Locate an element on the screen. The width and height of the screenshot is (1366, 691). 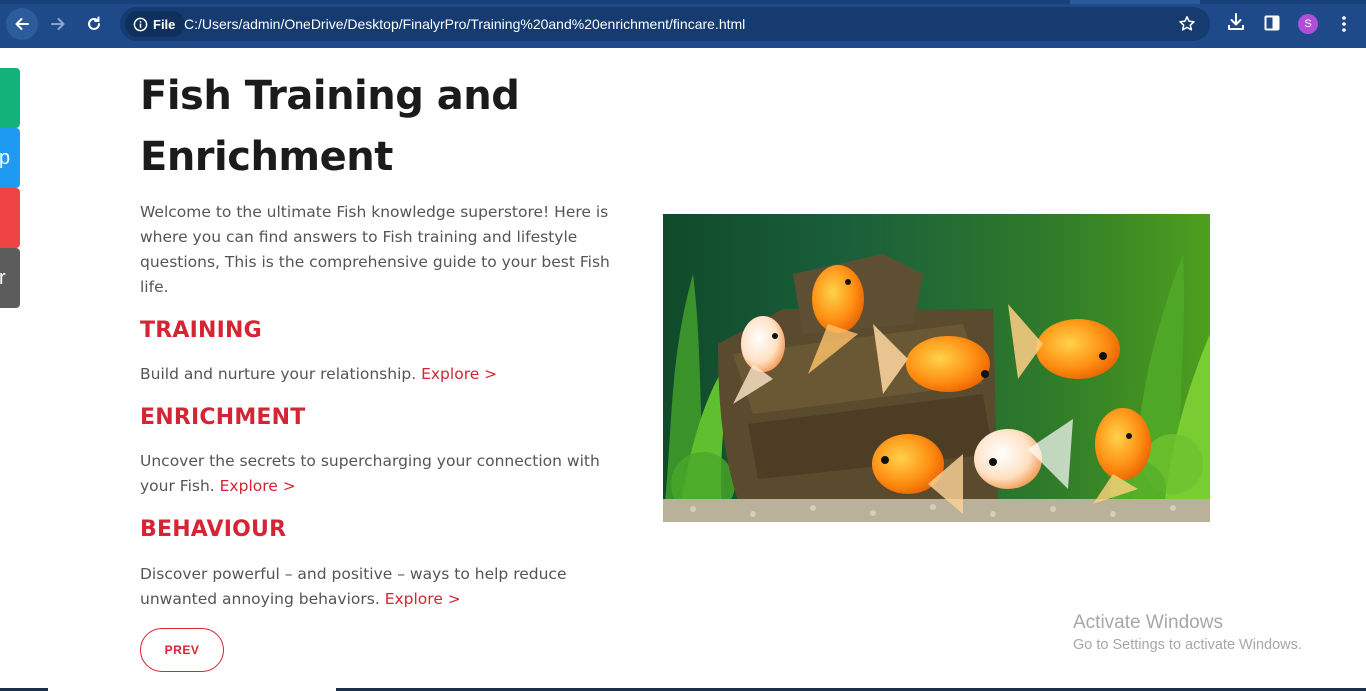
share-button-grey: r is located at coordinates (10, 278).